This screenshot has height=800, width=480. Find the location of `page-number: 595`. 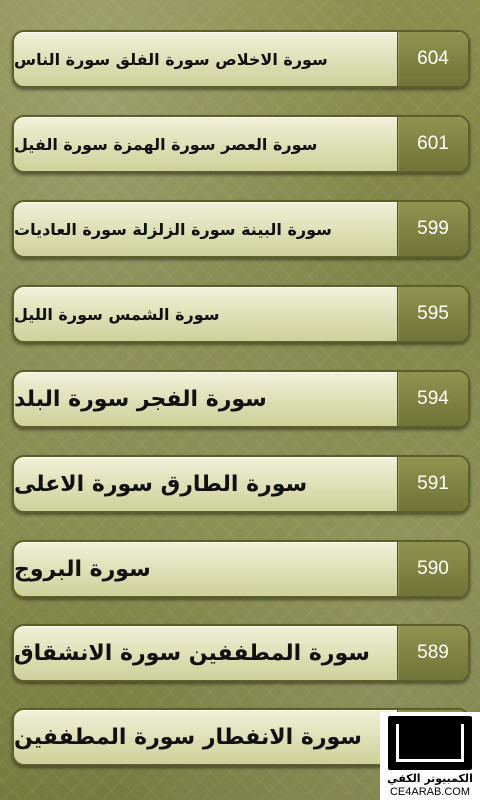

page-number: 595 is located at coordinates (432, 314).